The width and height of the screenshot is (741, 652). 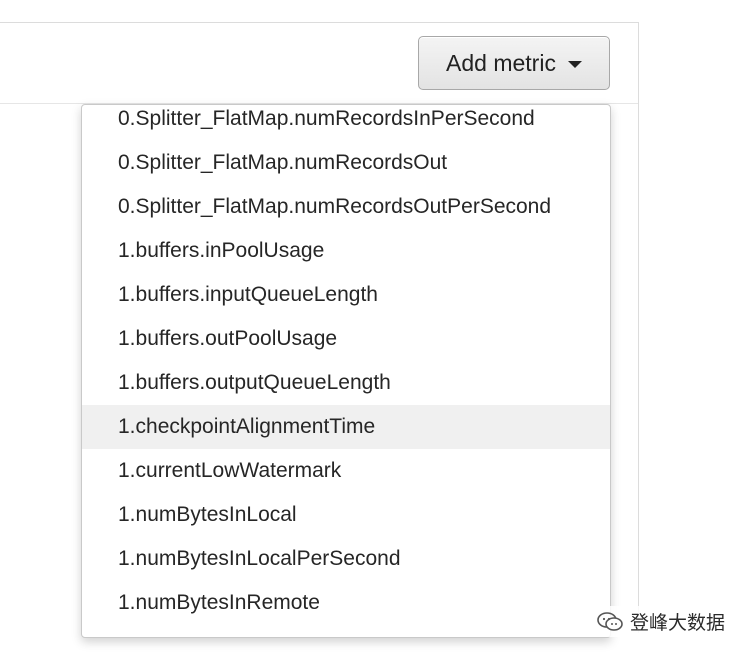 What do you see at coordinates (346, 295) in the screenshot?
I see `metric-option: 1.buffers.inputQueueLength` at bounding box center [346, 295].